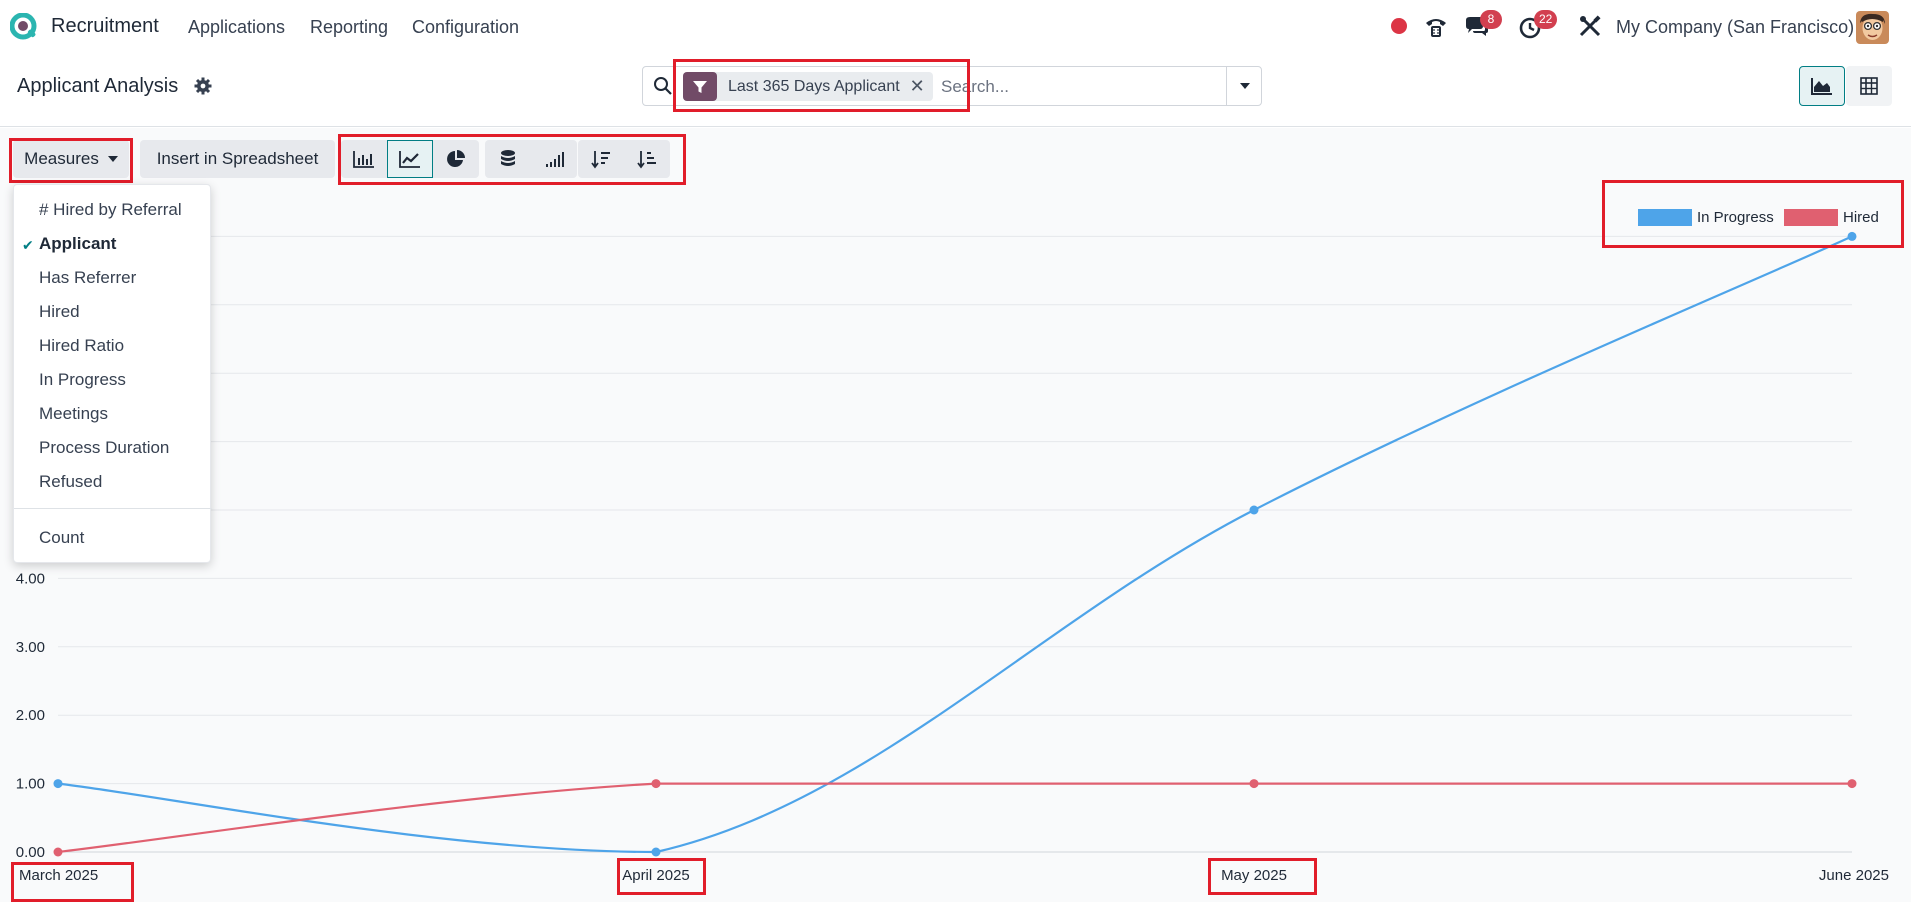 The image size is (1911, 902). Describe the element at coordinates (82, 380) in the screenshot. I see `measure-option: In Progress` at that location.